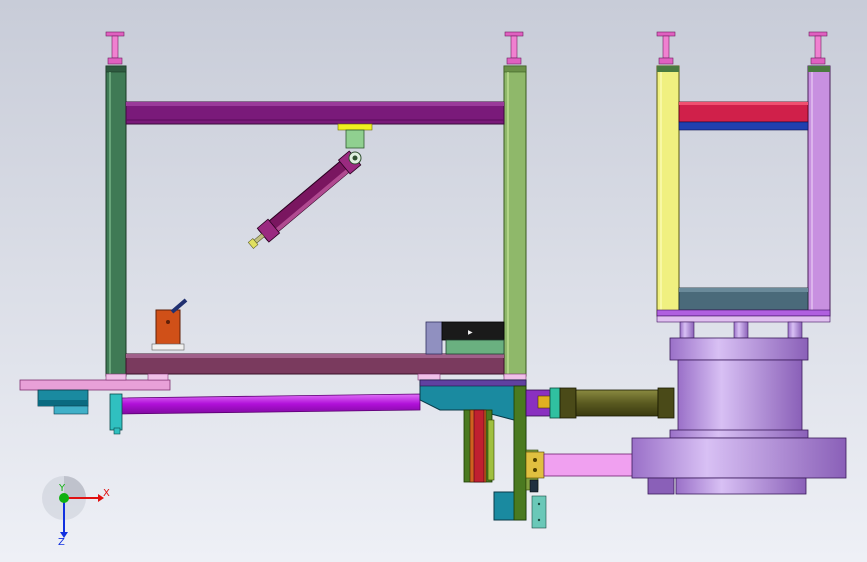  I want to click on z-axis-label: Z, so click(61, 542).